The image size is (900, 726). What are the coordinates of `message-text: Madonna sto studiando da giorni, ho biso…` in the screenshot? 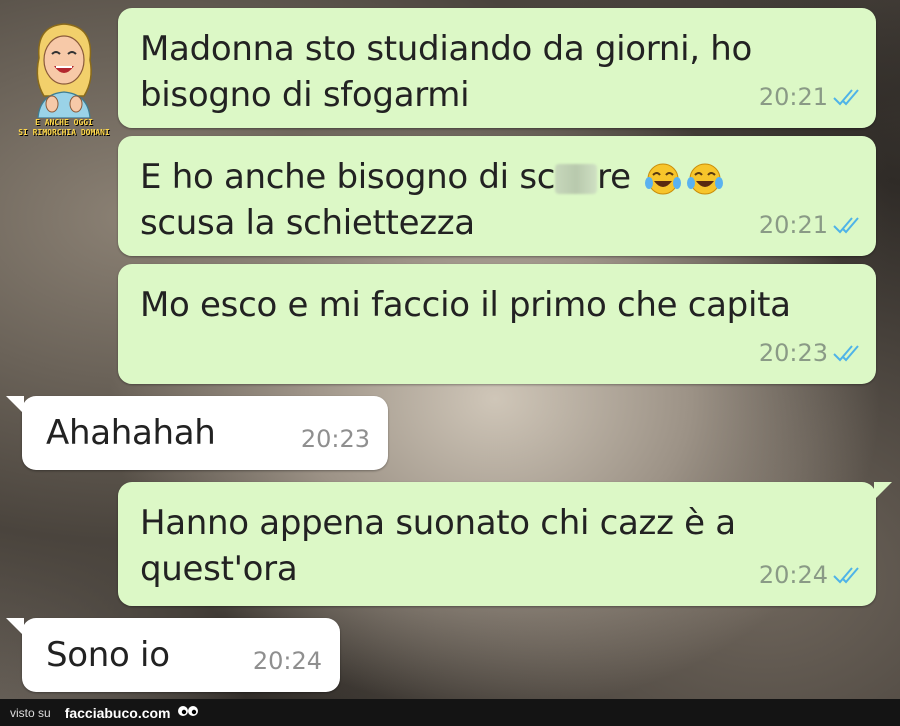 It's located at (498, 72).